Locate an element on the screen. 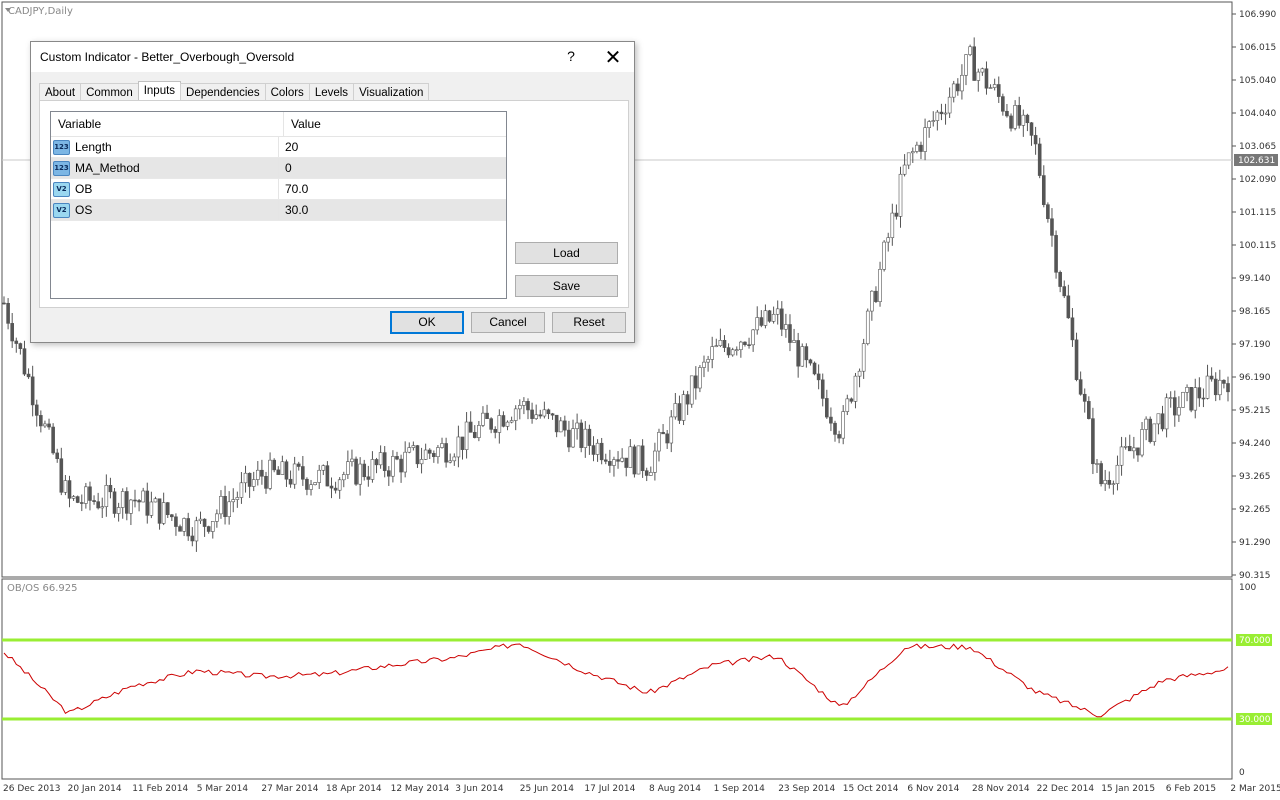  indicator-axis-min: 0 is located at coordinates (1242, 773).